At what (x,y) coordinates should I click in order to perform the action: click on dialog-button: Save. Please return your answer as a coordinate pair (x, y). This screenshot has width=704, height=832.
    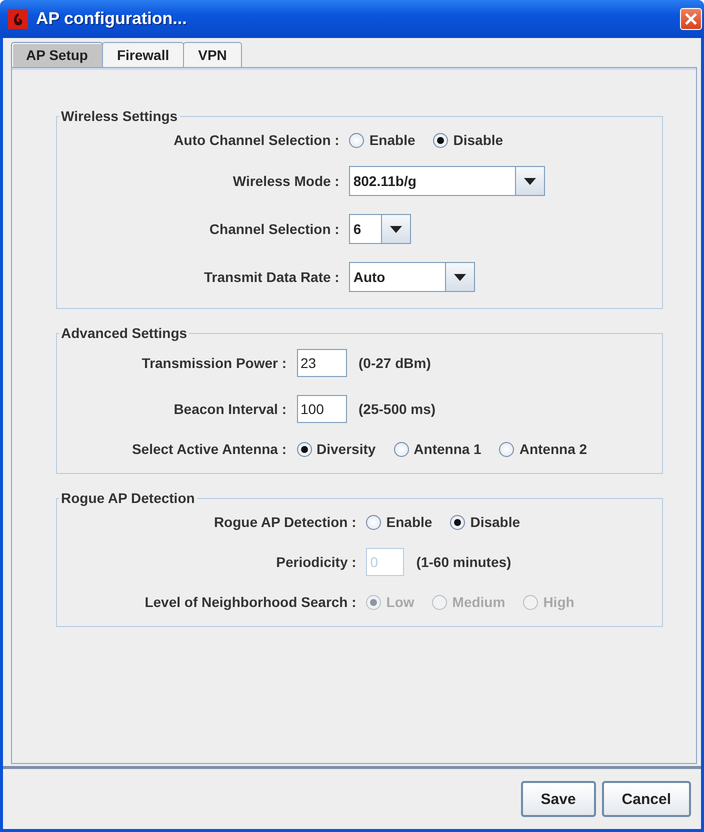
    Looking at the image, I should click on (558, 799).